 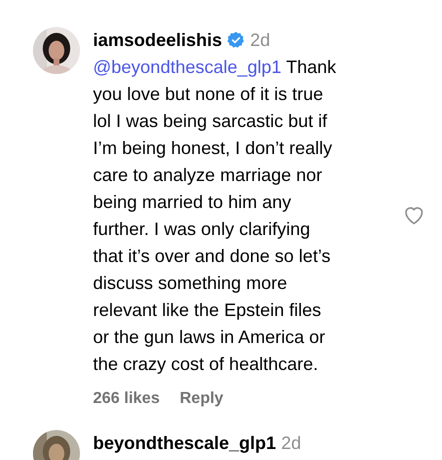 What do you see at coordinates (126, 399) in the screenshot?
I see `likes-count: 266 likes` at bounding box center [126, 399].